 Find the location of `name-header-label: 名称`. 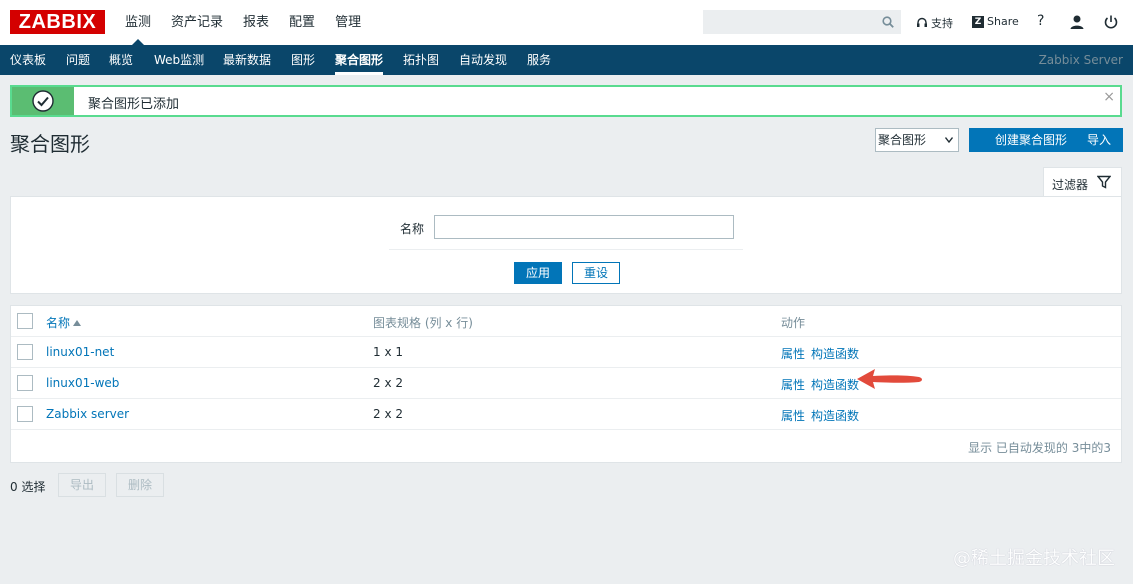

name-header-label: 名称 is located at coordinates (58, 323).